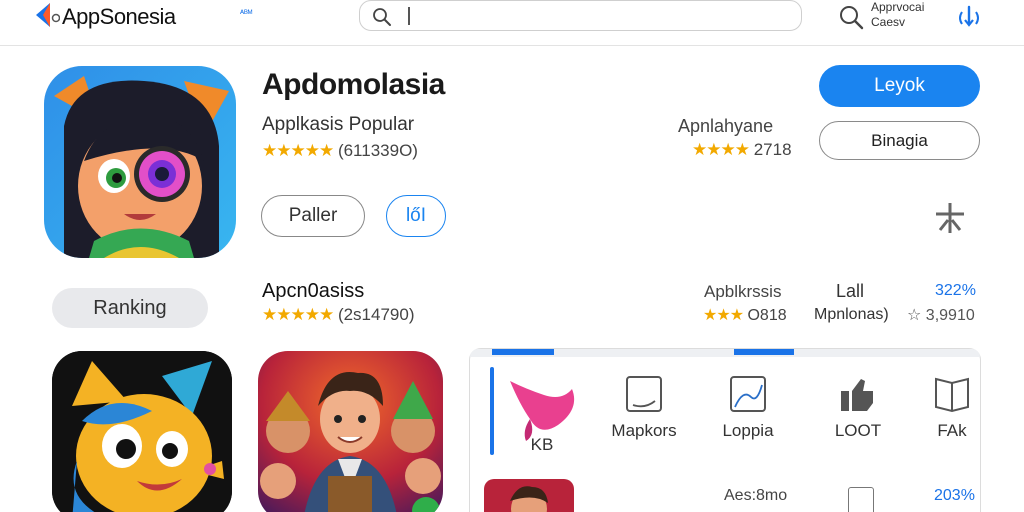 Image resolution: width=1024 pixels, height=512 pixels. What do you see at coordinates (952, 395) in the screenshot?
I see `book-icon` at bounding box center [952, 395].